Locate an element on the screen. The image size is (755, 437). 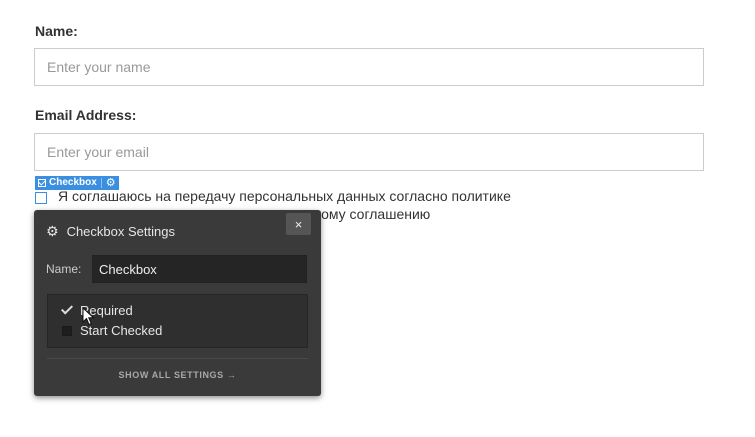
agreement-checkbox is located at coordinates (41, 198).